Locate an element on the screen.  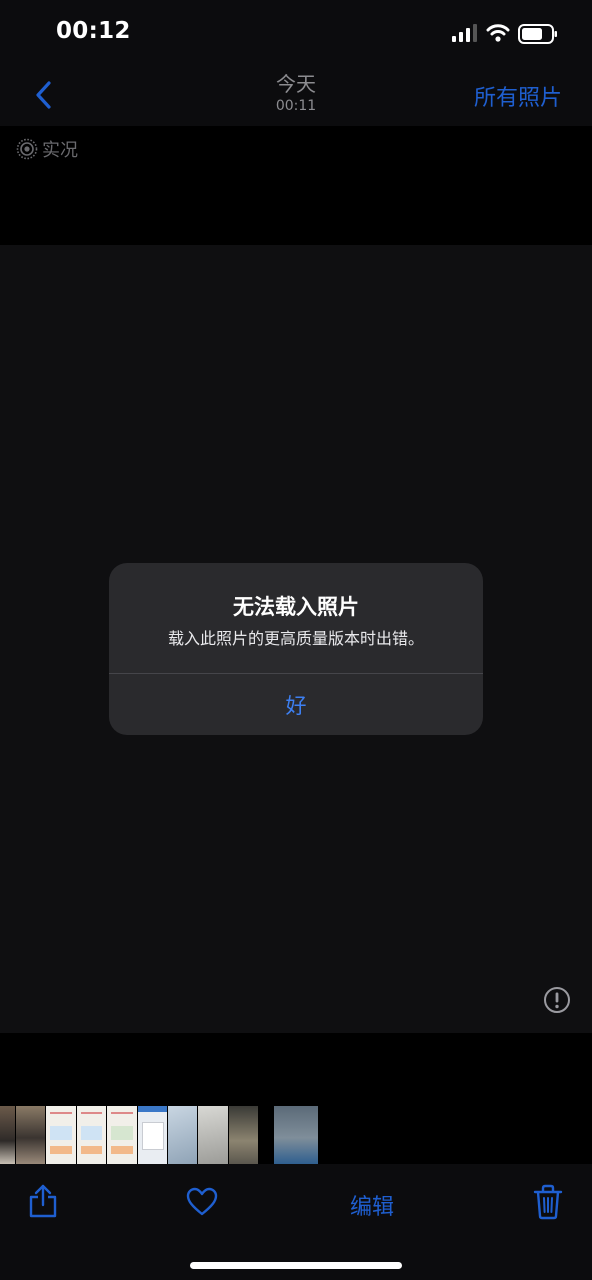
battery-icon is located at coordinates (537, 34).